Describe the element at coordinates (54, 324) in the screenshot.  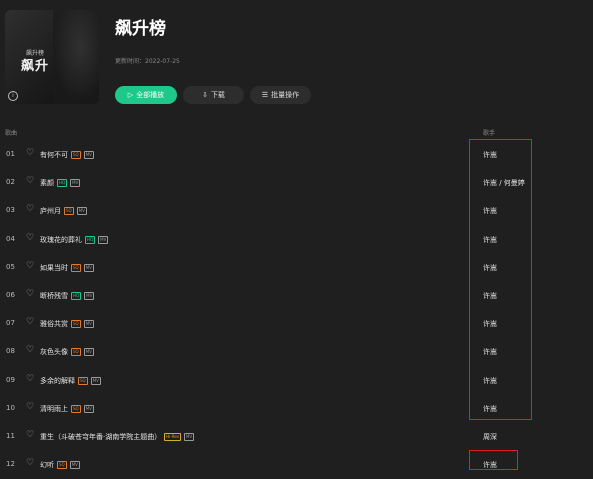
I see `song-title-text: 雅俗共赏` at that location.